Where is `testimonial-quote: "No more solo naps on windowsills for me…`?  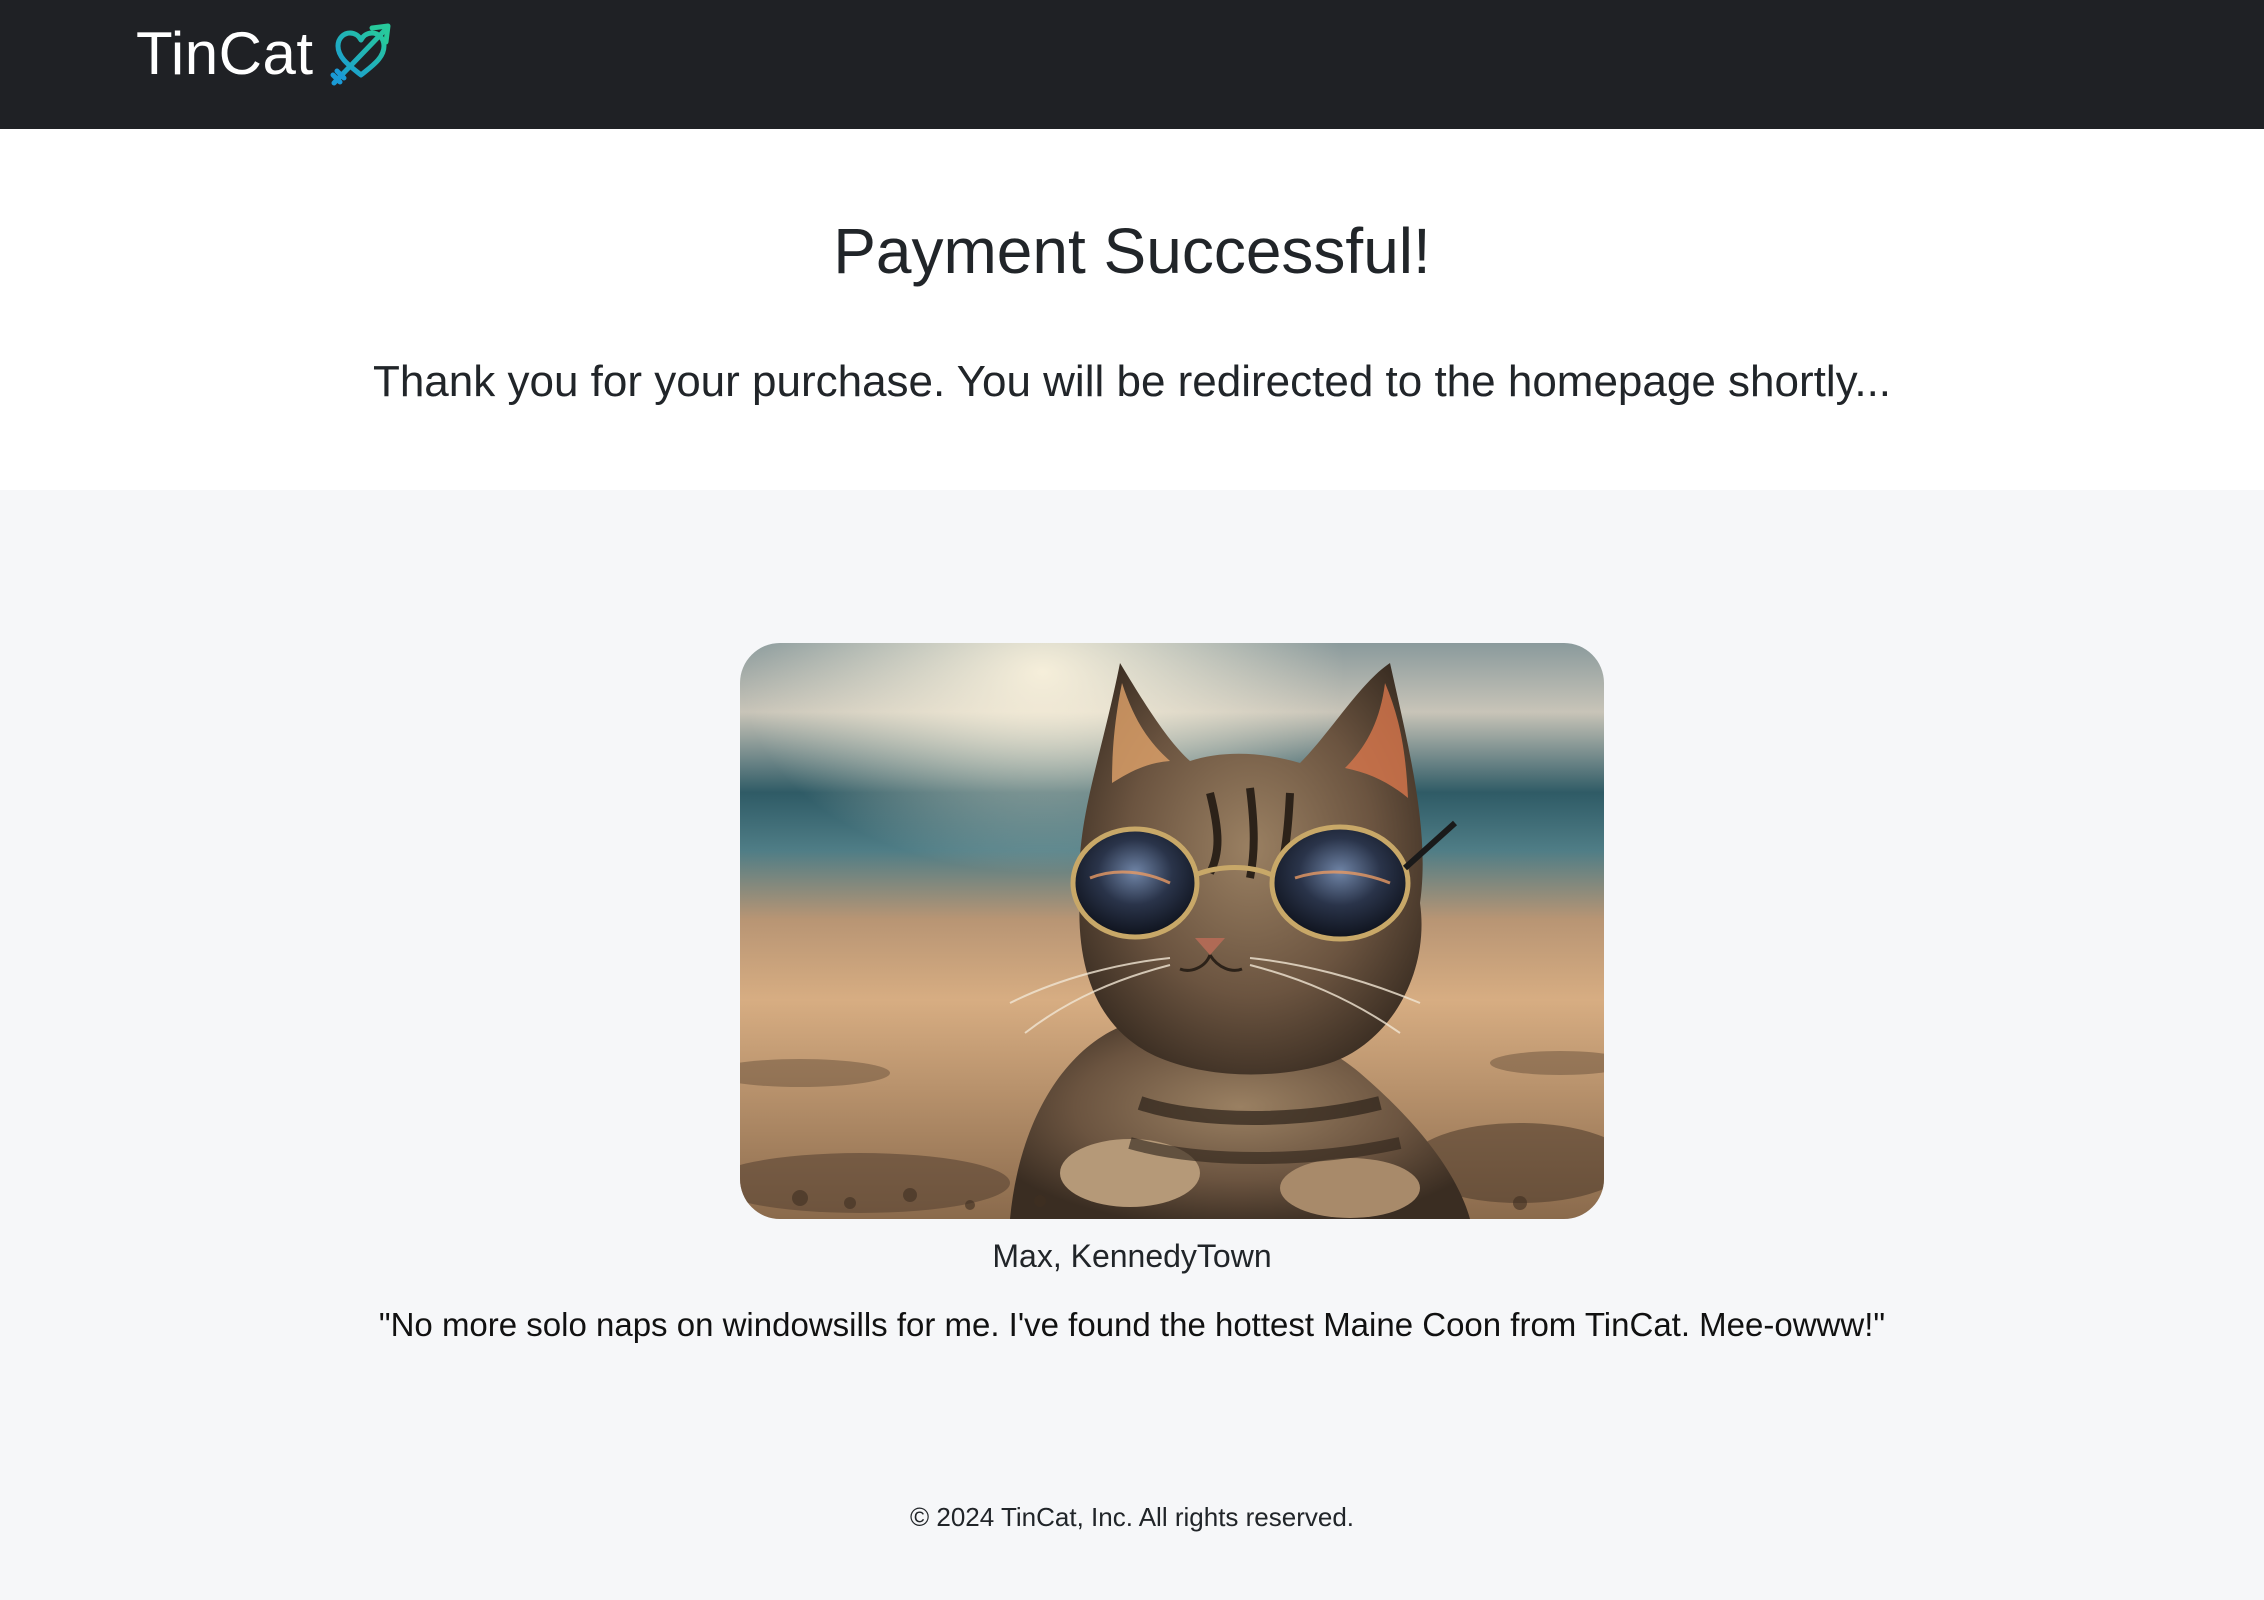
testimonial-quote: "No more solo naps on windowsills for me… is located at coordinates (1132, 1324).